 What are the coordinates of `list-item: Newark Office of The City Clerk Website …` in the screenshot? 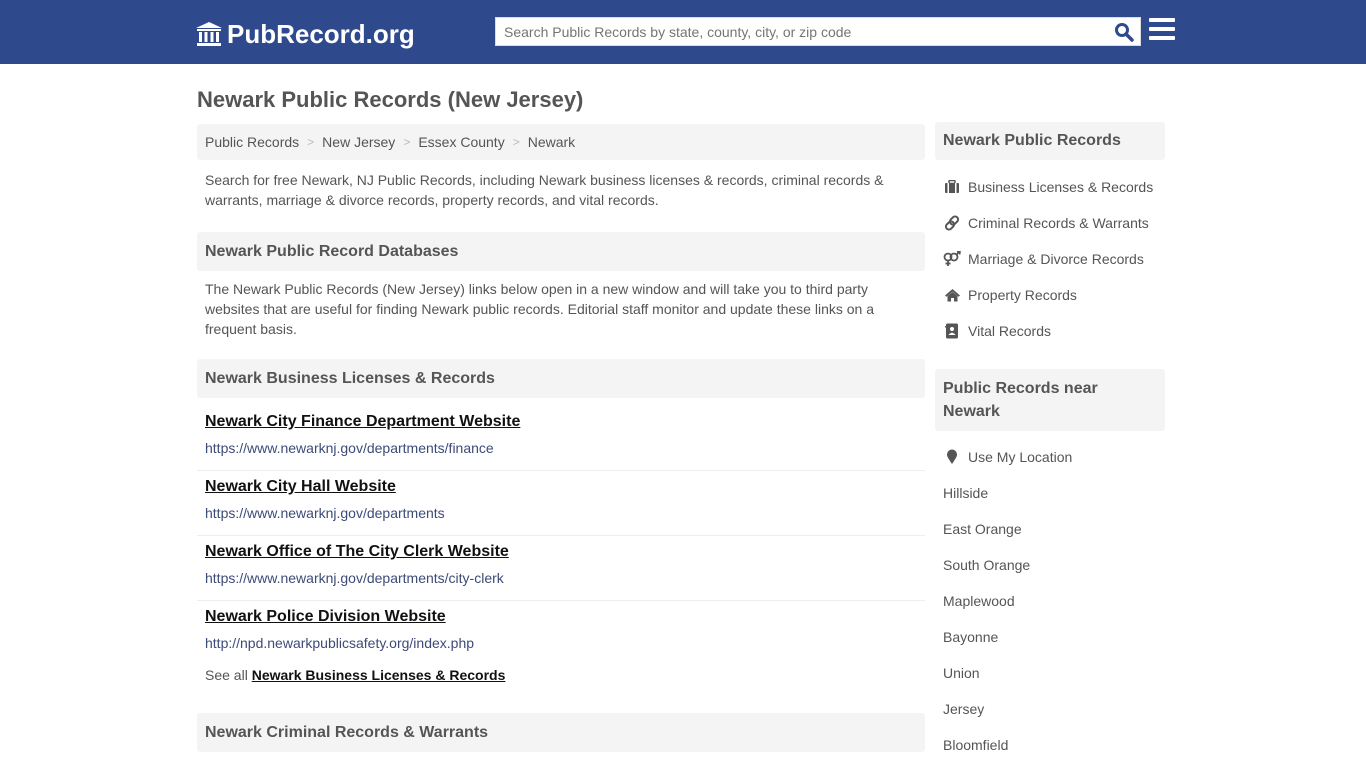 It's located at (561, 568).